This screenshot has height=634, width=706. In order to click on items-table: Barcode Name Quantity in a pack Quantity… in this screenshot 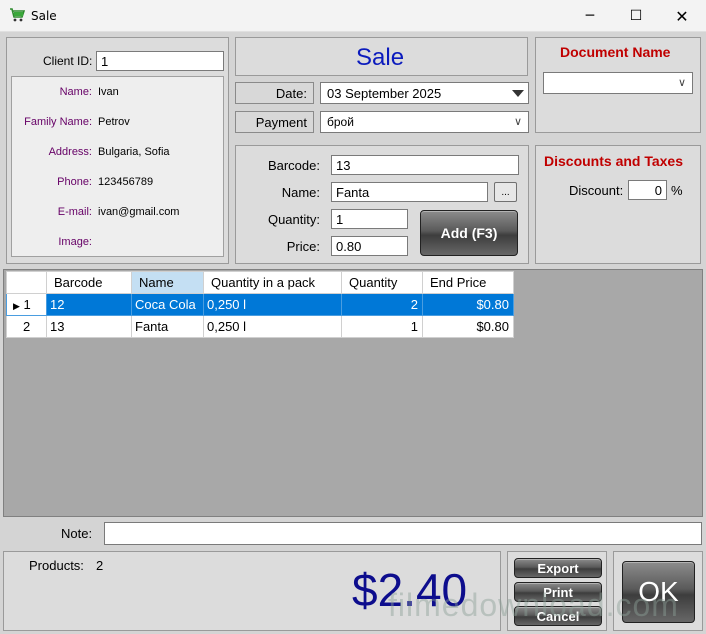, I will do `click(260, 304)`.